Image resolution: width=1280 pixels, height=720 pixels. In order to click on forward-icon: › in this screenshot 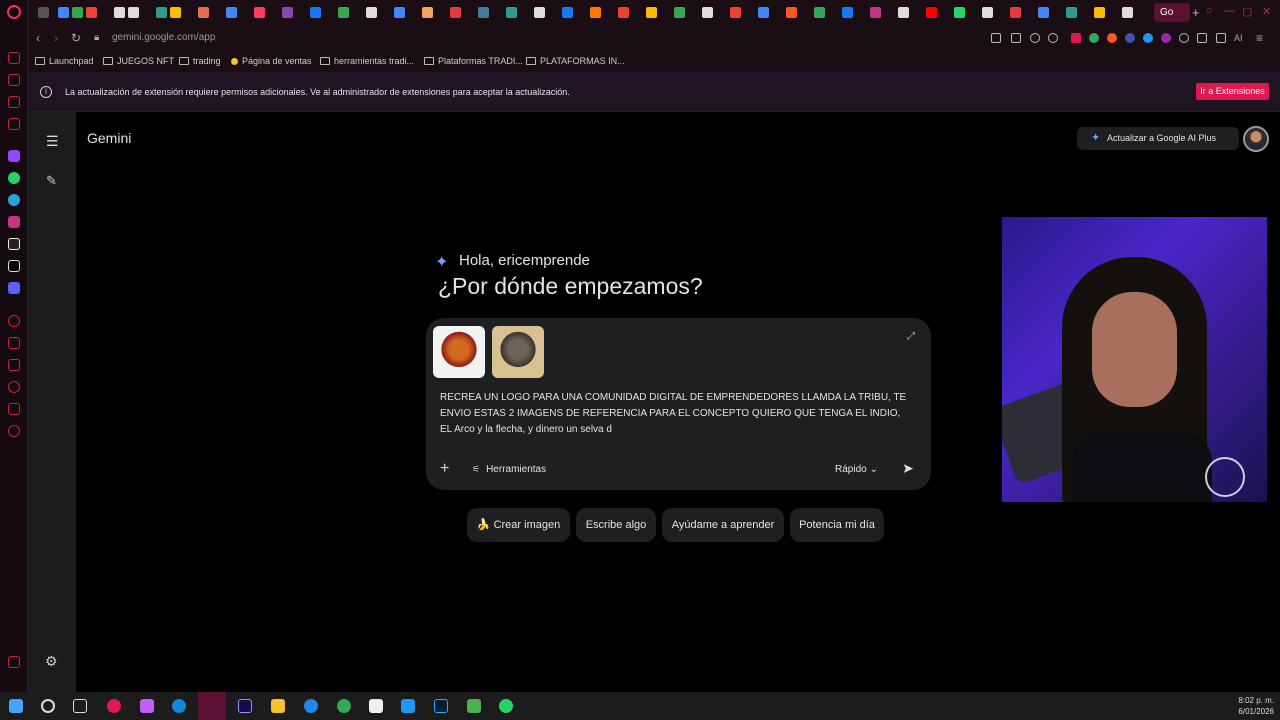, I will do `click(56, 38)`.